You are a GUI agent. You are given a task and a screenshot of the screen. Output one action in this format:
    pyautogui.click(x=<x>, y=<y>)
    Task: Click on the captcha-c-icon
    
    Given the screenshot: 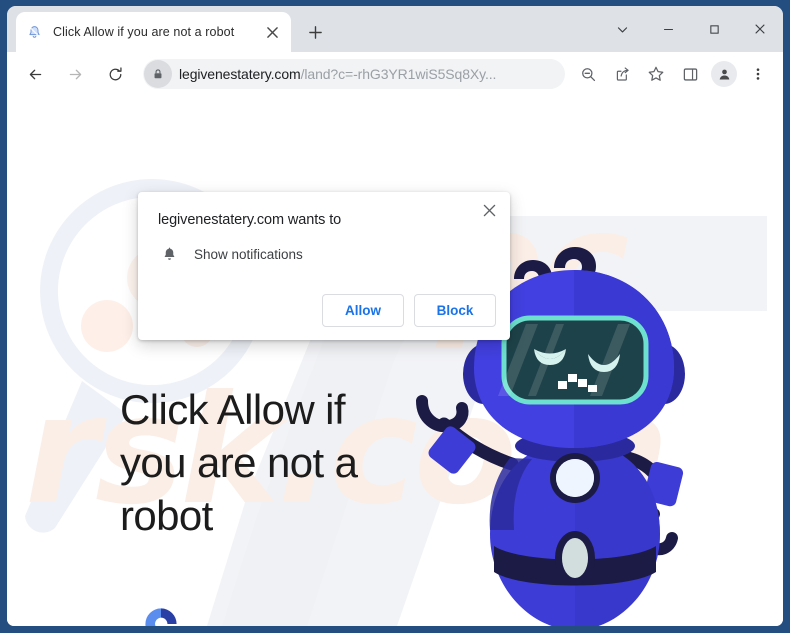 What is the action you would take?
    pyautogui.click(x=161, y=617)
    